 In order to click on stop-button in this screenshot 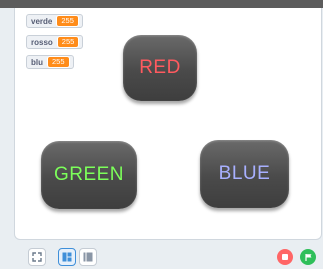, I will do `click(285, 257)`.